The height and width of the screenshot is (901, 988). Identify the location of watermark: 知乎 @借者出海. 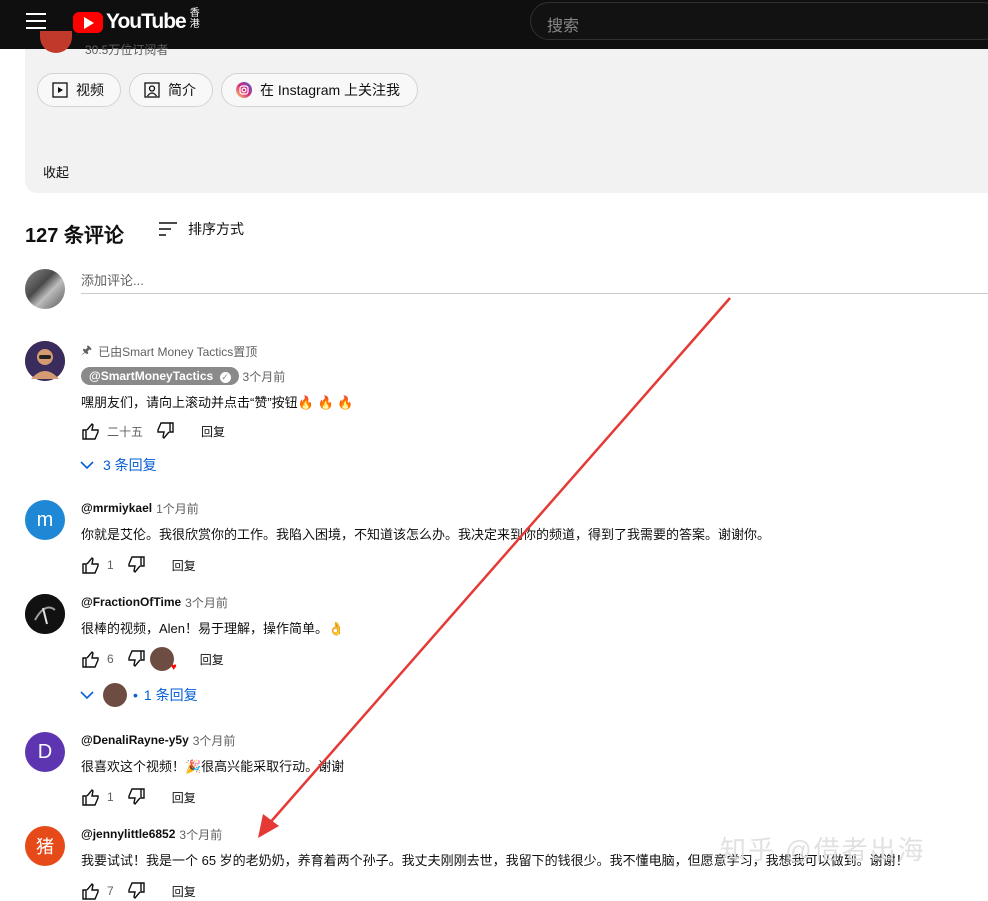
(823, 850).